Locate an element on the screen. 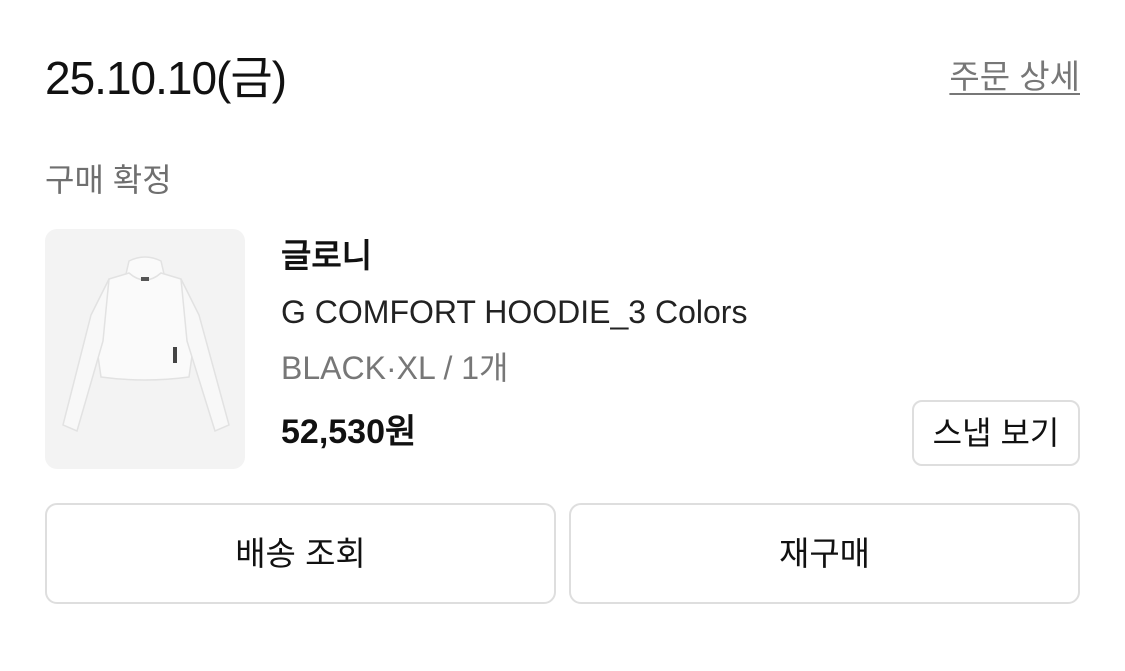  track-delivery-button: 배송 조회 is located at coordinates (300, 553).